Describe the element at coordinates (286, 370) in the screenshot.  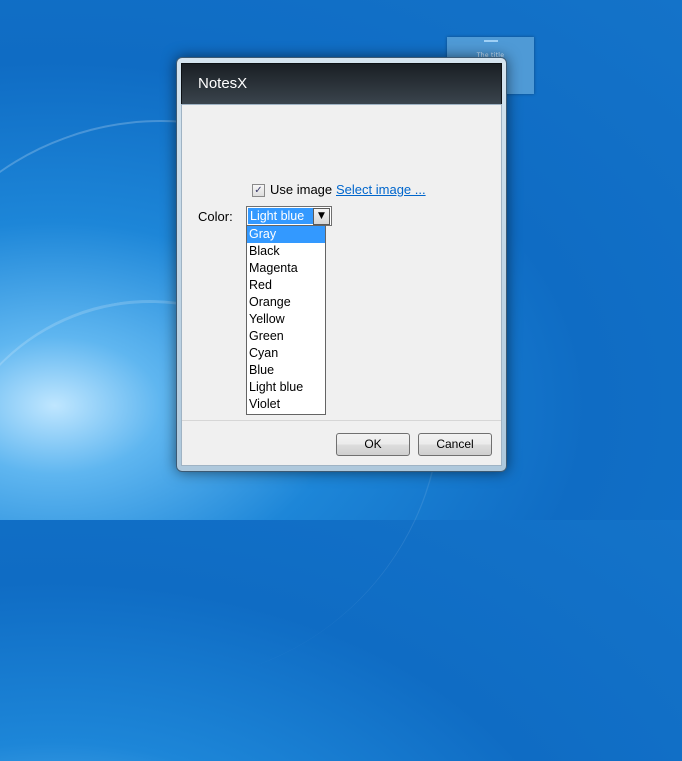
I see `color-option: Blue` at that location.